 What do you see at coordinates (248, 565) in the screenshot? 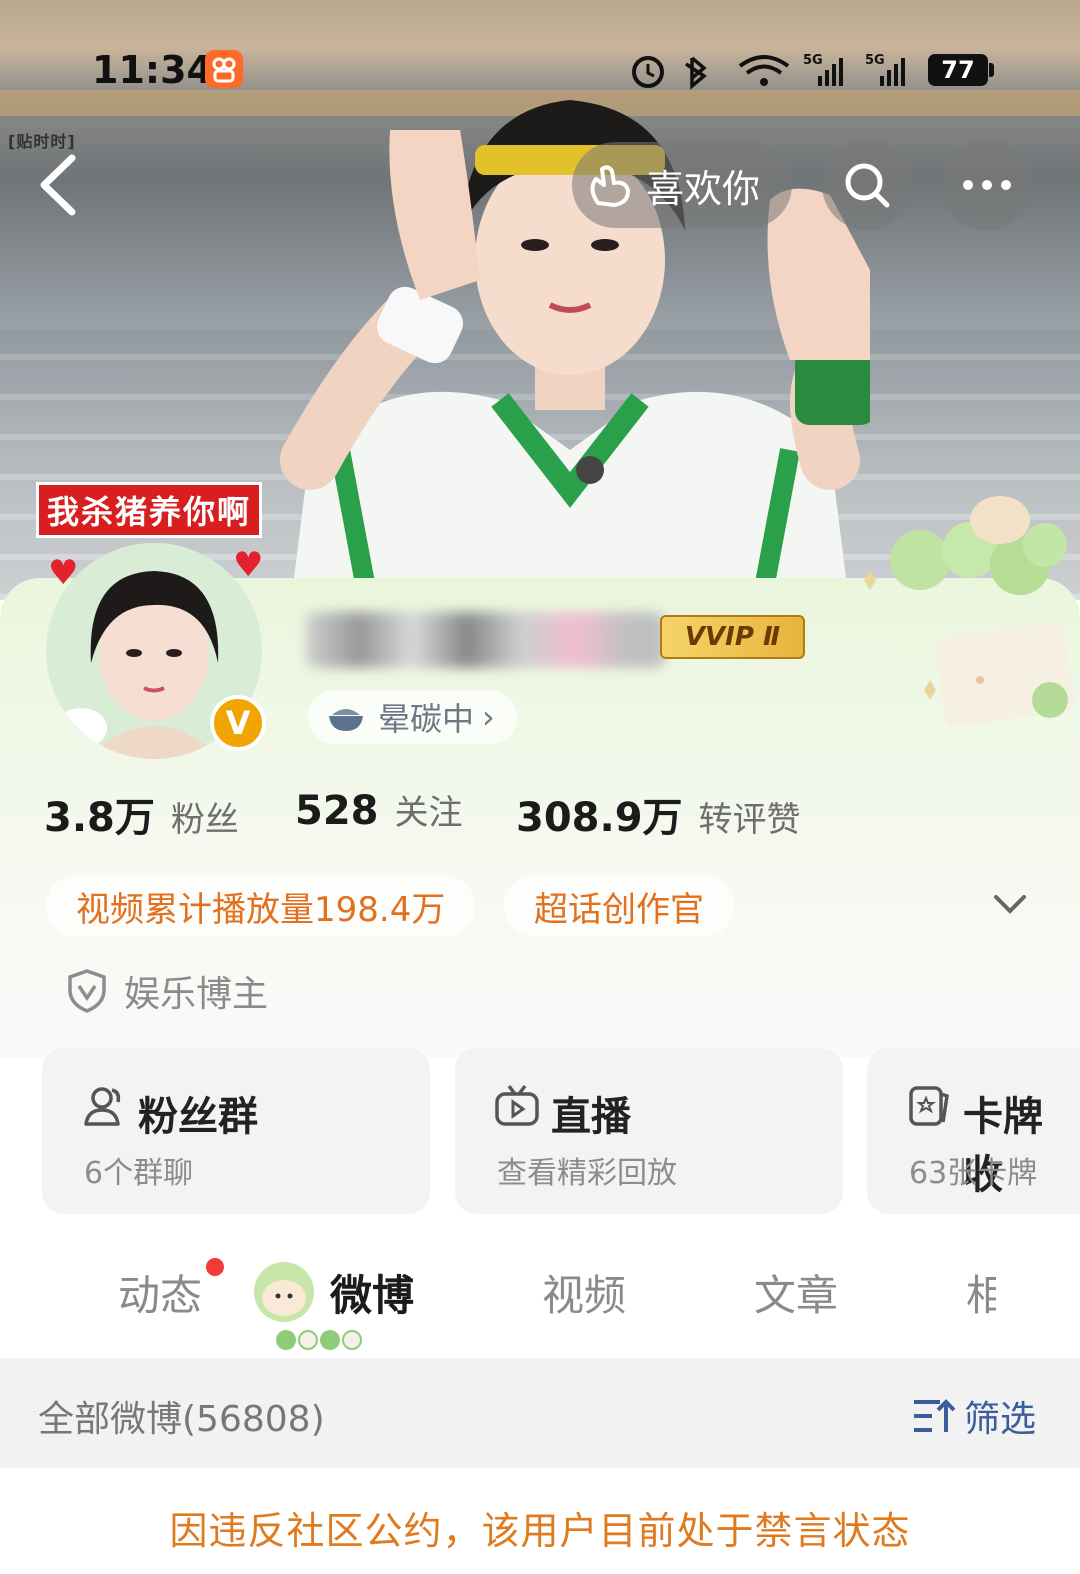
I see `heart-icon-right: ♥` at bounding box center [248, 565].